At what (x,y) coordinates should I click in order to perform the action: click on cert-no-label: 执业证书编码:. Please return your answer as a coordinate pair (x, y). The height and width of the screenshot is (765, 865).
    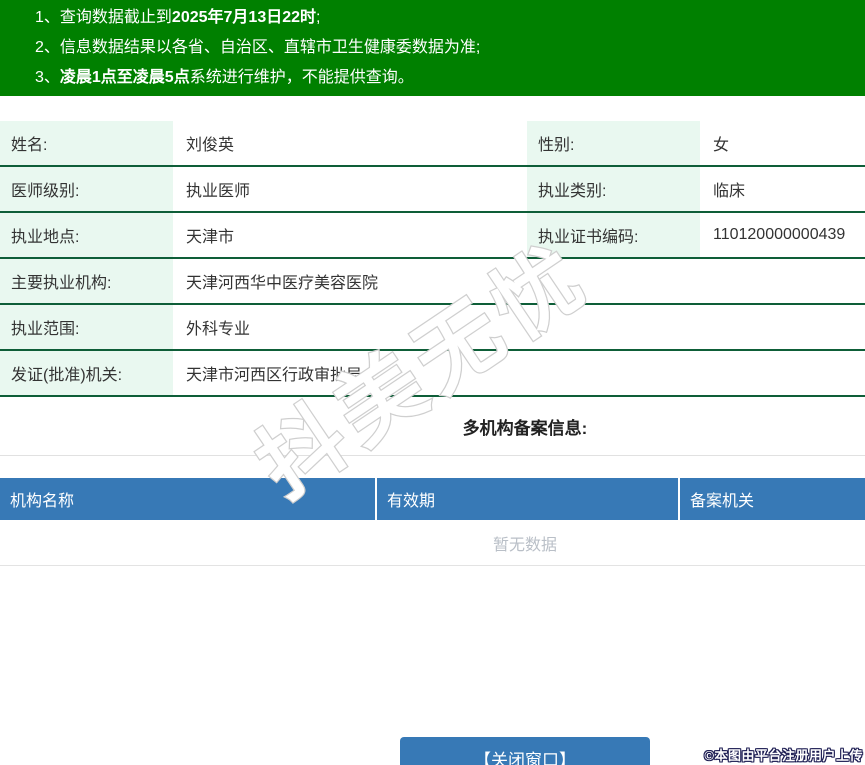
    Looking at the image, I should click on (613, 235).